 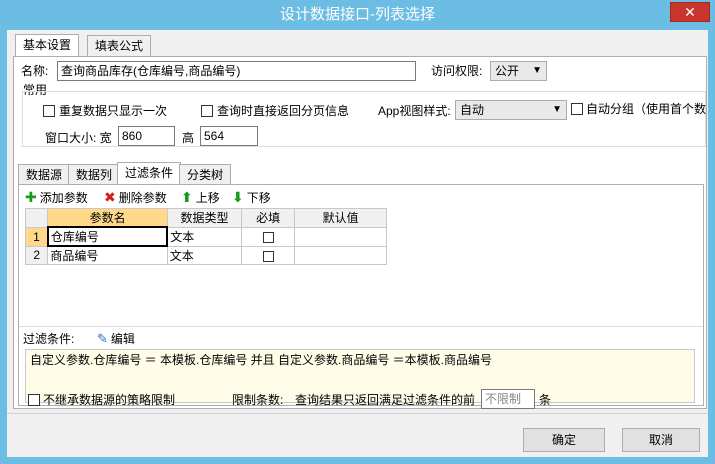 I want to click on params-table-header: 参数名 数据类型 必填 默认值, so click(x=205, y=218).